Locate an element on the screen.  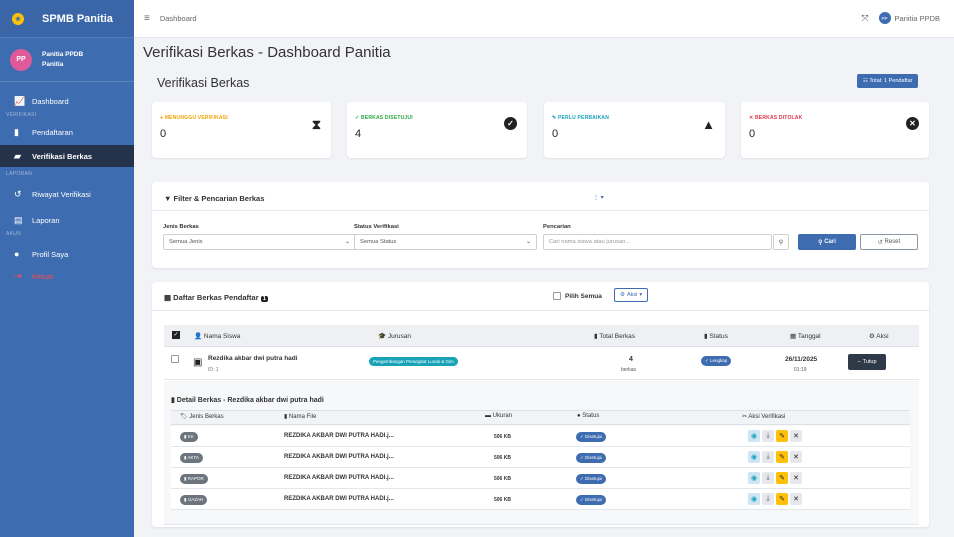
sidebar-item-verifikasi-berkas: ▰ Verifikasi Berkas is located at coordinates (67, 156).